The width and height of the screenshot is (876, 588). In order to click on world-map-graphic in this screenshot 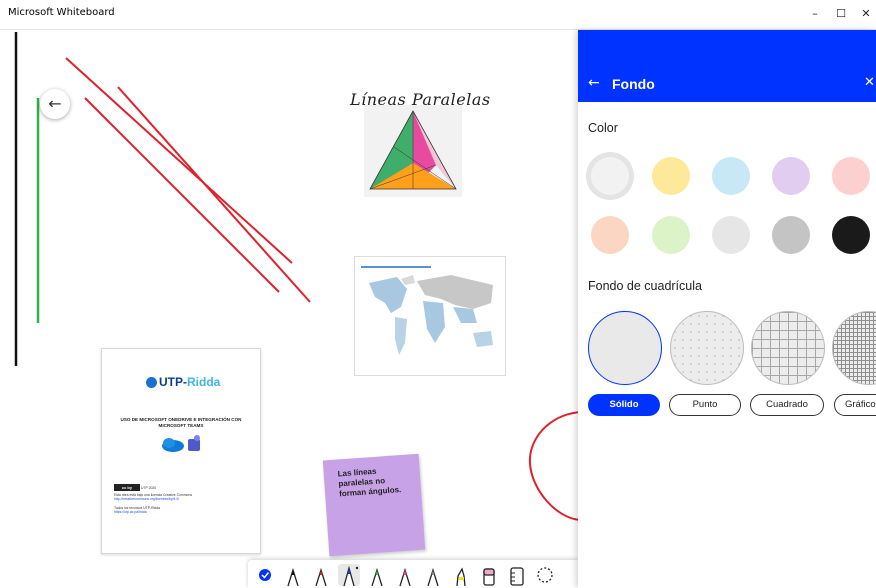, I will do `click(430, 316)`.